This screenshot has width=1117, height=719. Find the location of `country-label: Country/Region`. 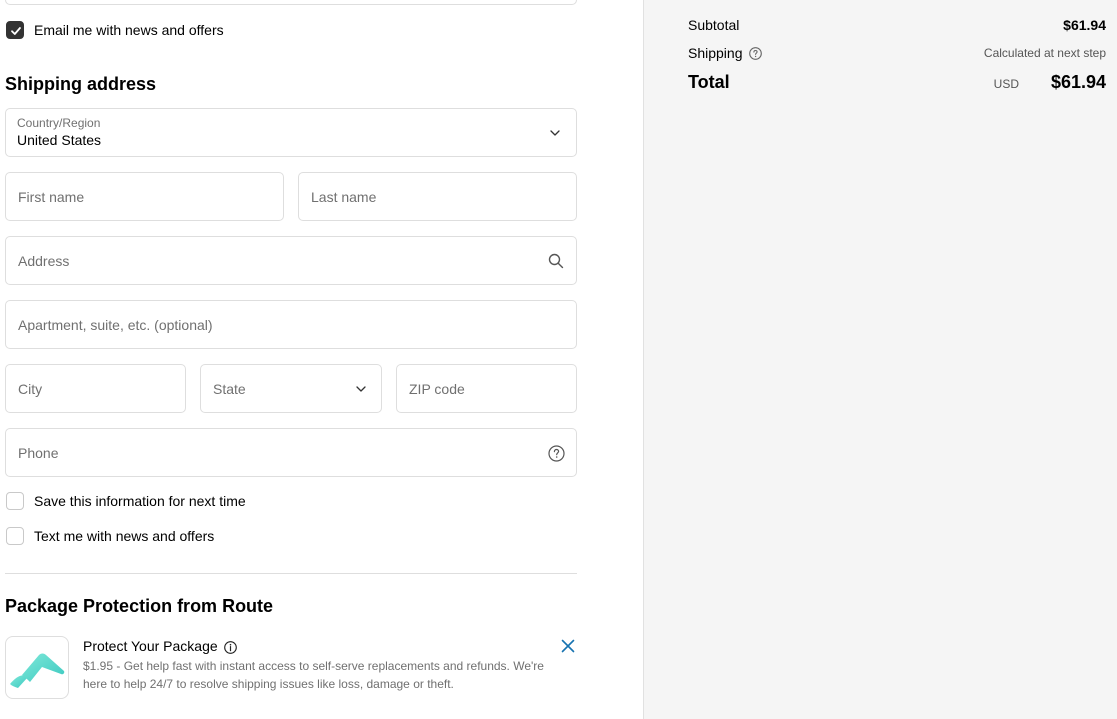

country-label: Country/Region is located at coordinates (59, 123).